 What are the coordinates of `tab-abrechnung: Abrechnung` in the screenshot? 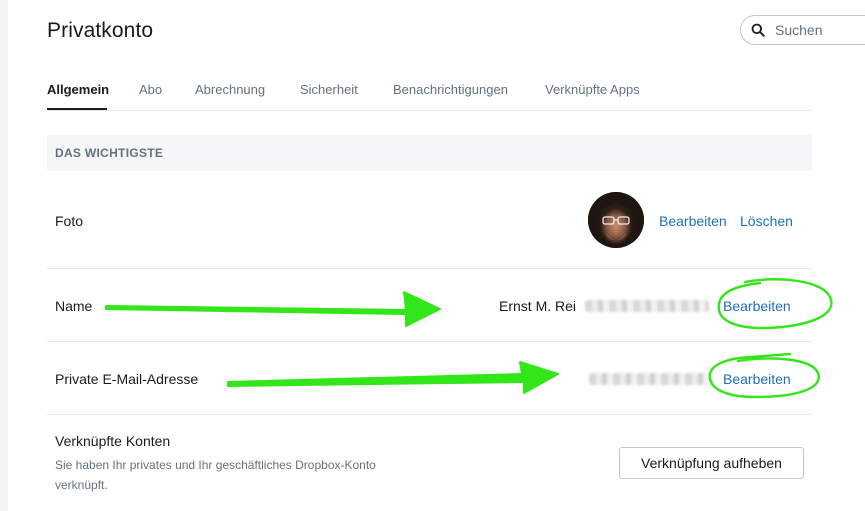 It's located at (230, 89).